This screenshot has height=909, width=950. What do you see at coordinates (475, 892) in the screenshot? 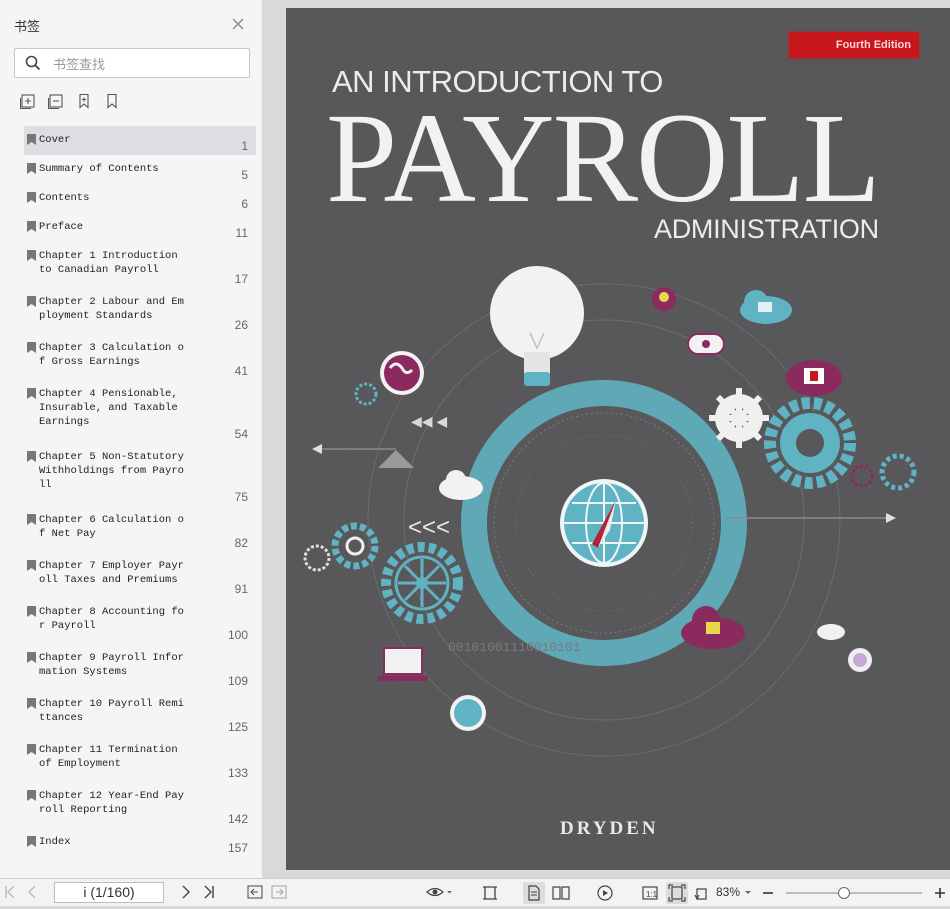
I see `bottom-toolbar: i (1/160) 1:1 83%` at bounding box center [475, 892].